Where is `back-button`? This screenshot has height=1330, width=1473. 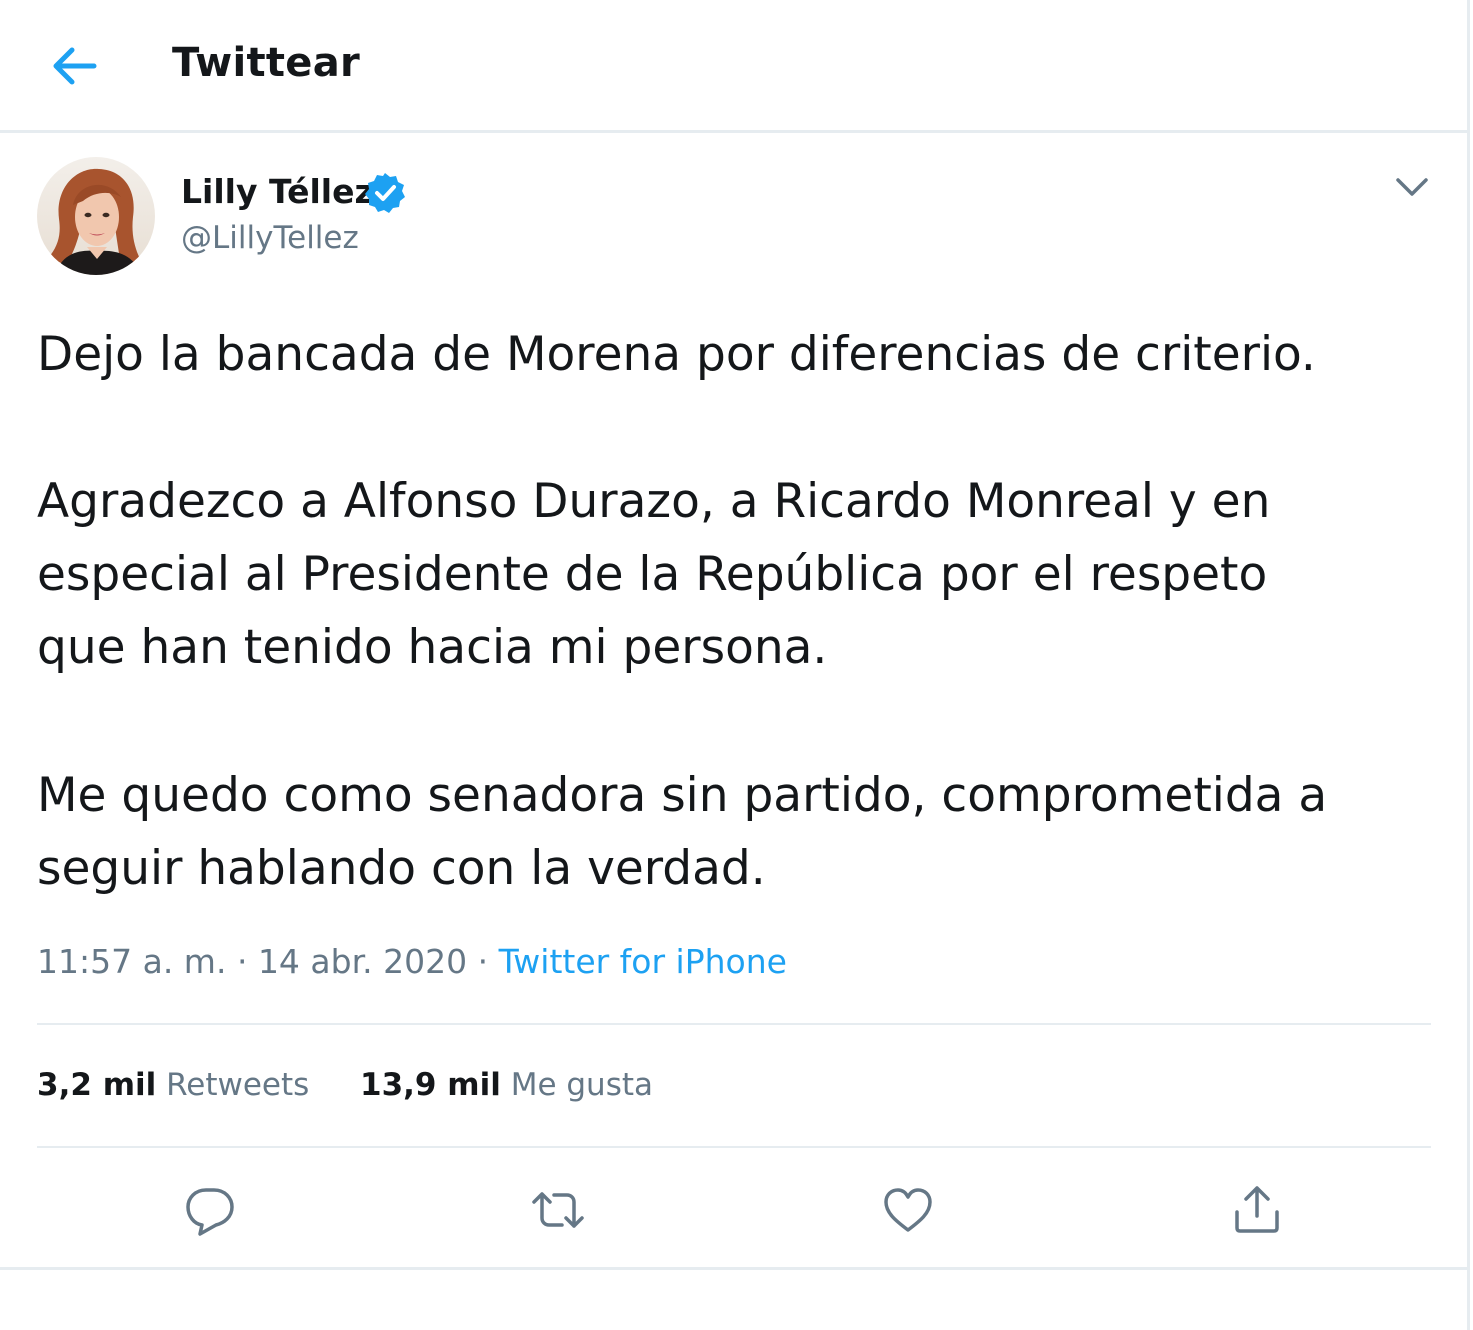 back-button is located at coordinates (74, 66).